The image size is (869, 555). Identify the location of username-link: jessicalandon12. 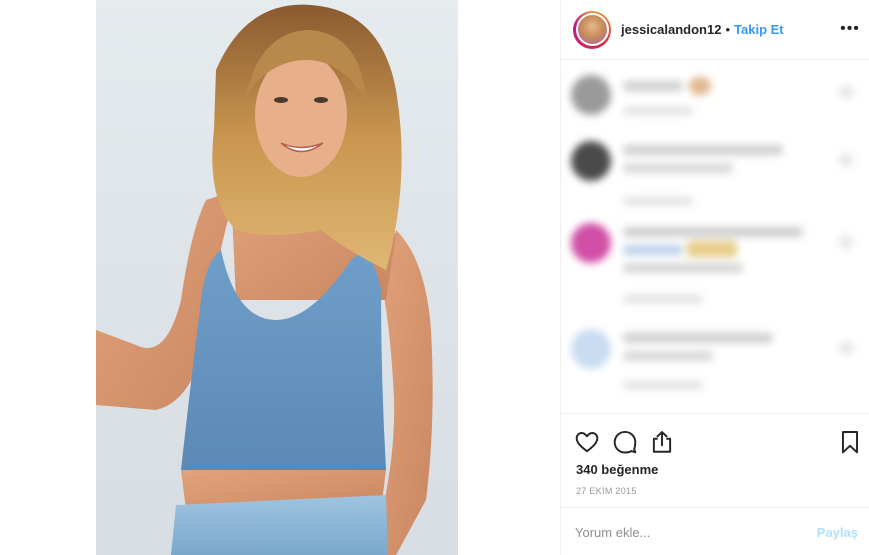
(671, 29).